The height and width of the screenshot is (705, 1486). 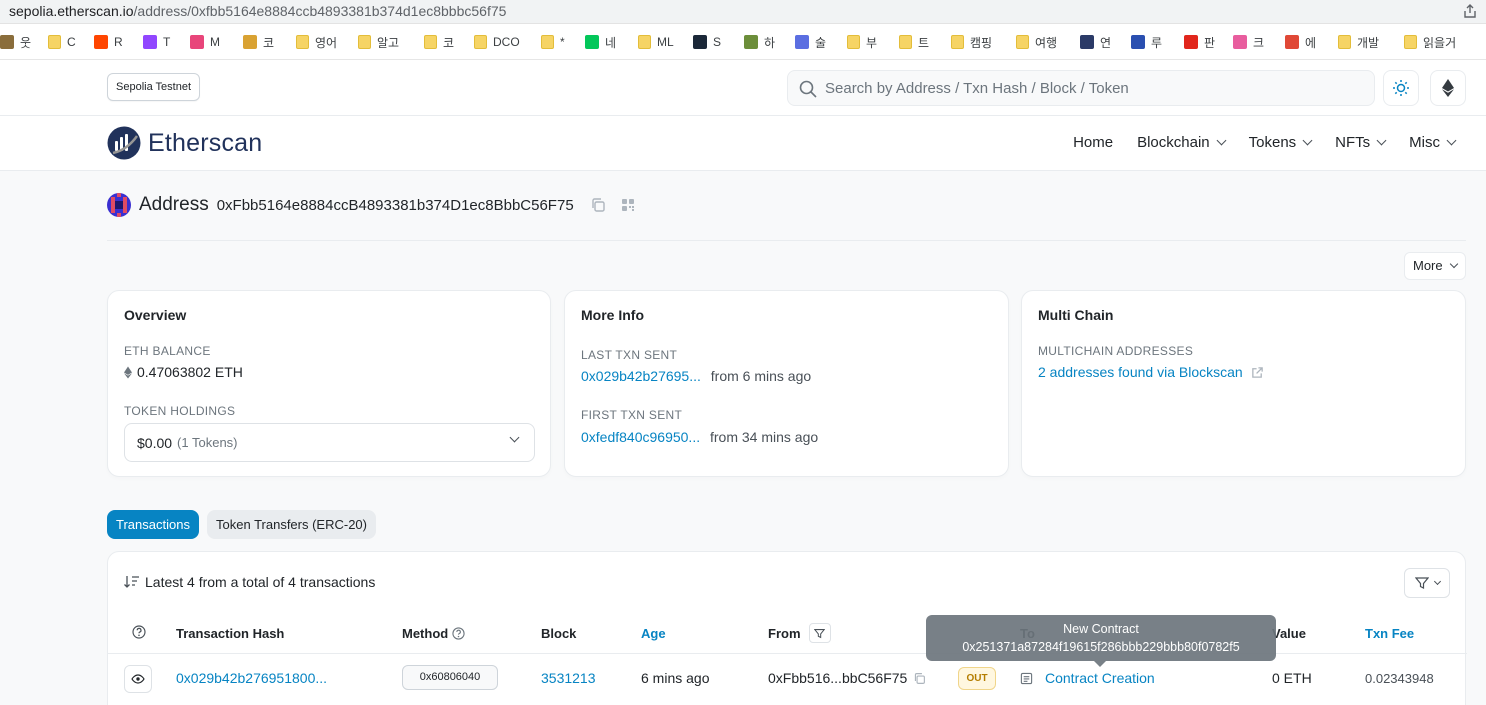 What do you see at coordinates (872, 42) in the screenshot?
I see `bookmark-label: 부` at bounding box center [872, 42].